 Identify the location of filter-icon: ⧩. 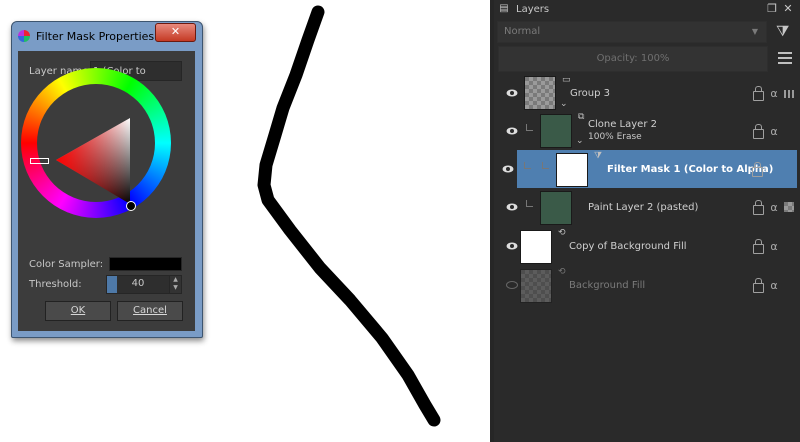
(785, 31).